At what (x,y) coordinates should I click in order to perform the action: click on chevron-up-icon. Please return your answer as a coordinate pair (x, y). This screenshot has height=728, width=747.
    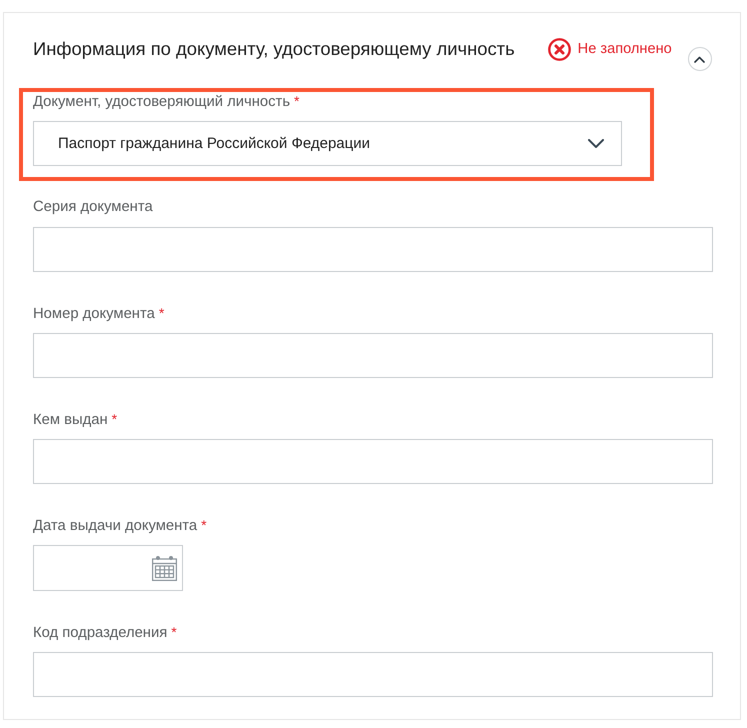
    Looking at the image, I should click on (700, 59).